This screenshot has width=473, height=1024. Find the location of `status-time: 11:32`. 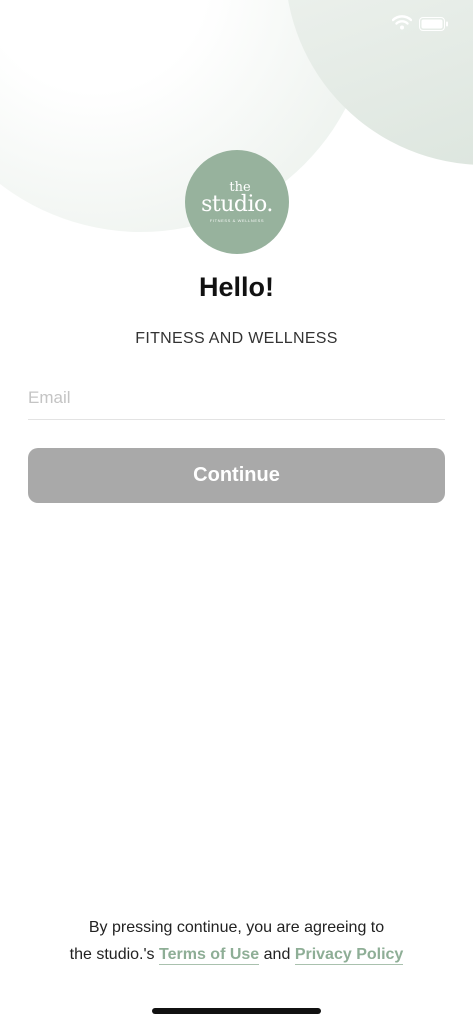

status-time: 11:32 is located at coordinates (65, 24).